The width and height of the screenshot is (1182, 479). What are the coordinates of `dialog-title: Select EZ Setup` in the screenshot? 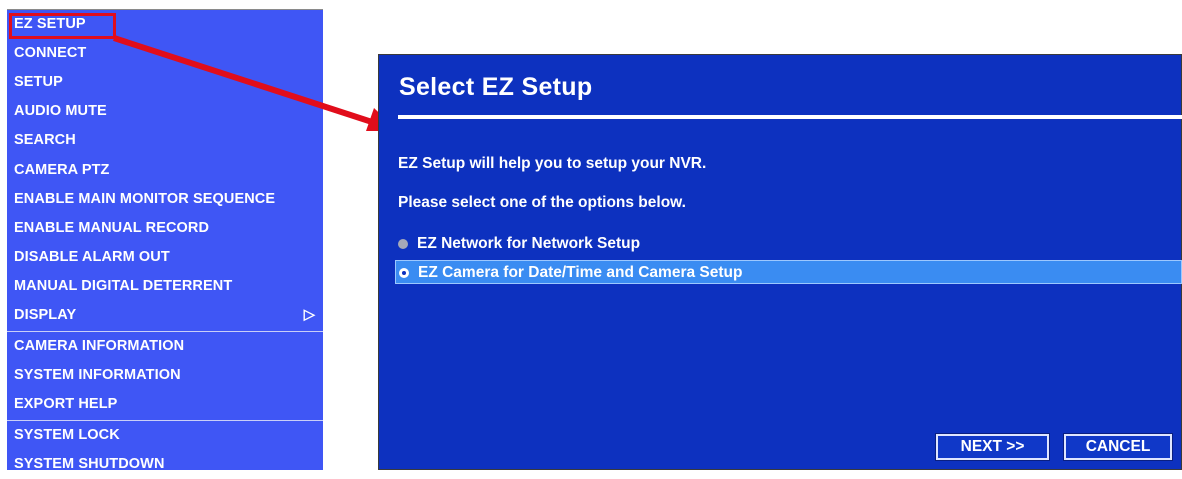 It's located at (496, 87).